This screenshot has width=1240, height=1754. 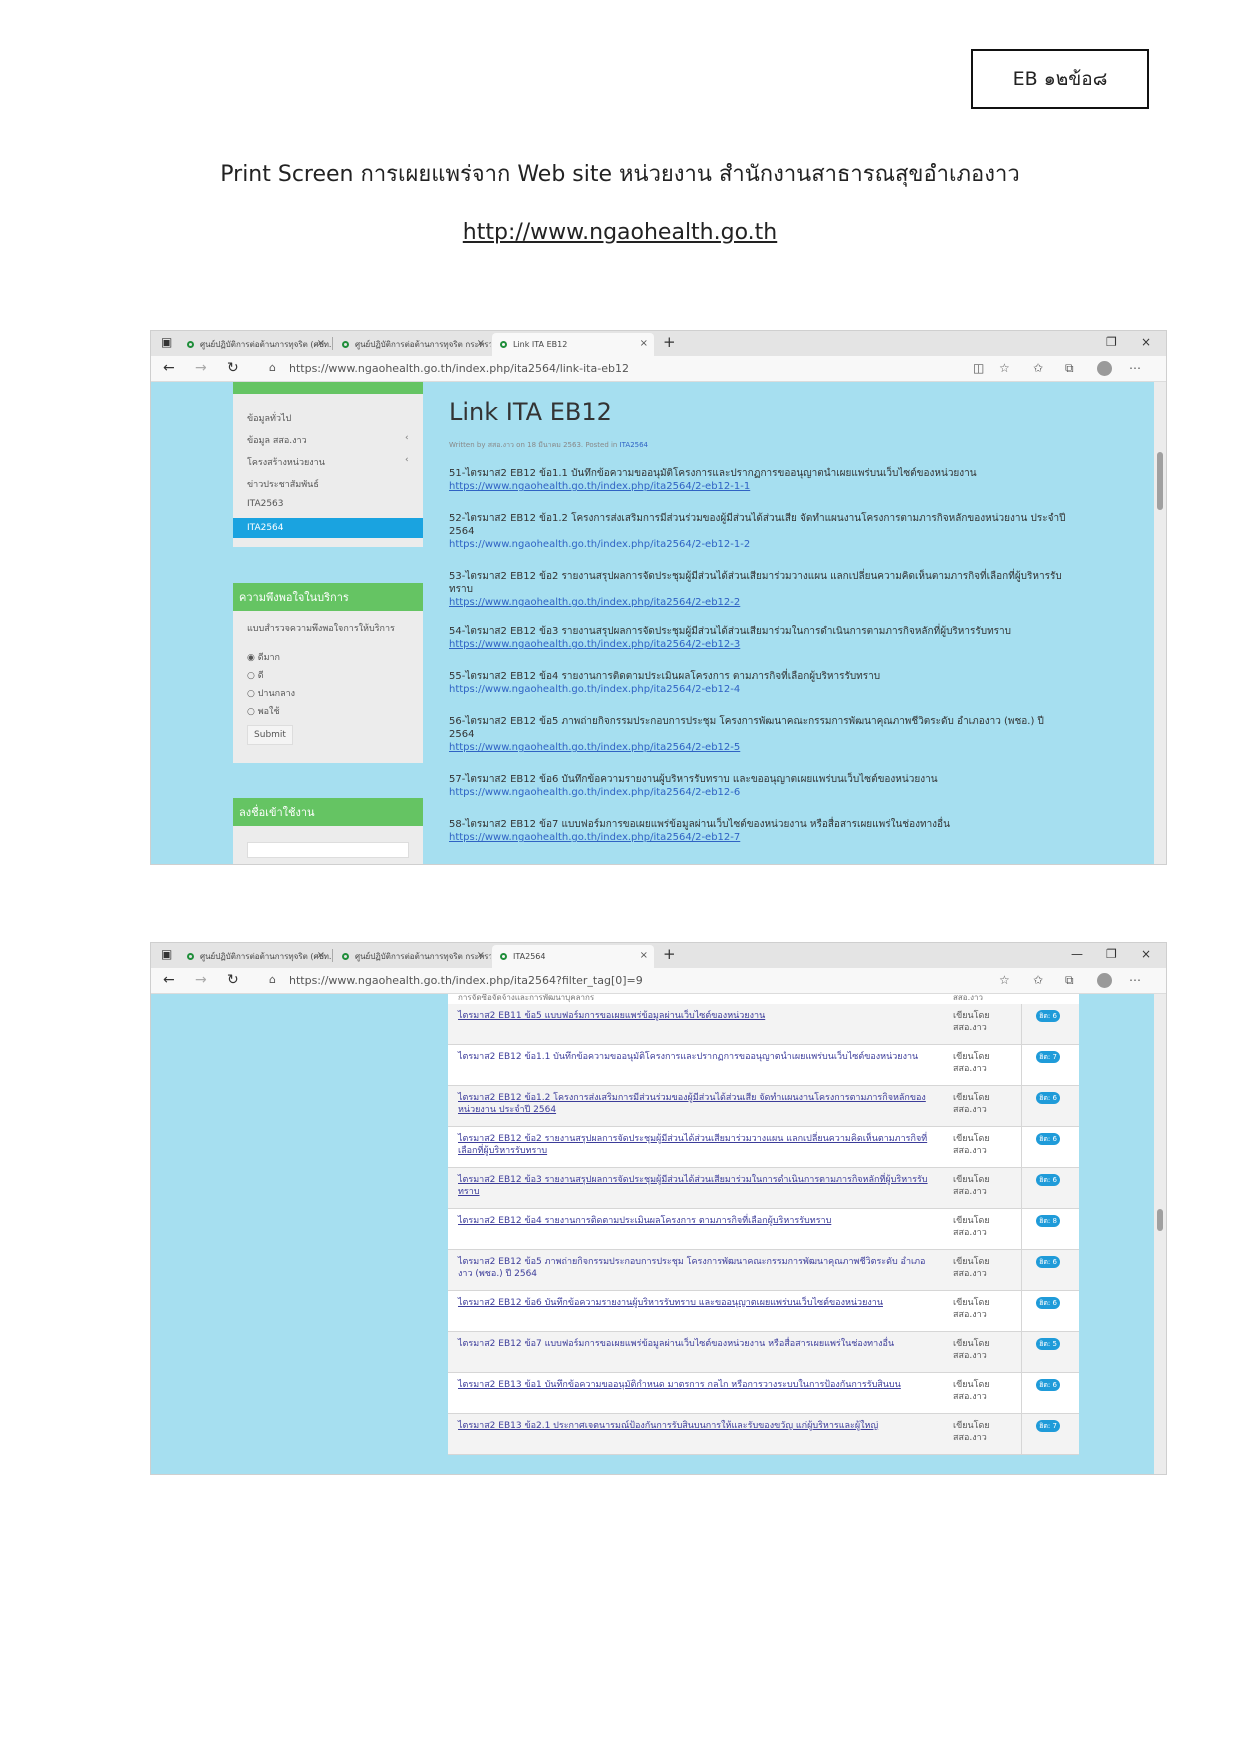 What do you see at coordinates (573, 344) in the screenshot?
I see `tab-3-active: Link ITA EB12 ×` at bounding box center [573, 344].